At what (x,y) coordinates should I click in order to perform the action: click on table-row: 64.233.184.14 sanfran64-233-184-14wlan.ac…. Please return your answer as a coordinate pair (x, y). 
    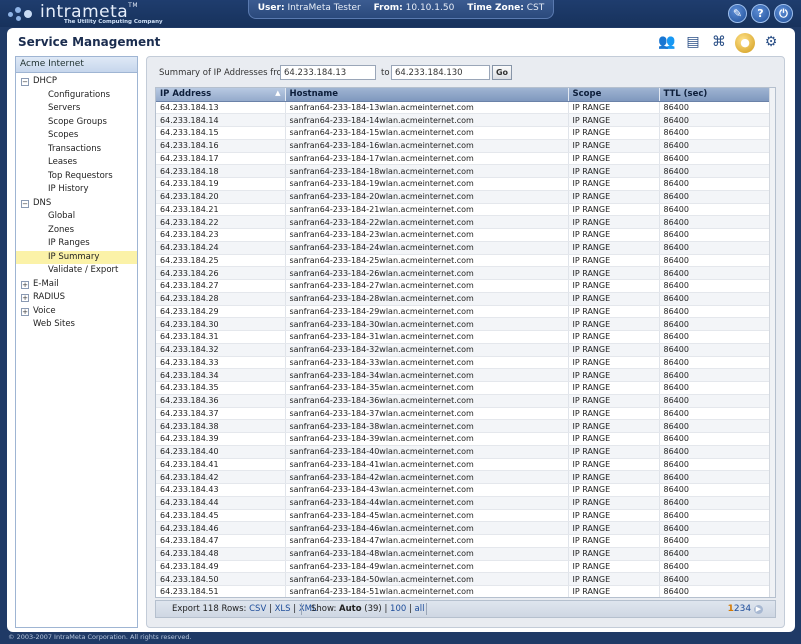
    Looking at the image, I should click on (465, 120).